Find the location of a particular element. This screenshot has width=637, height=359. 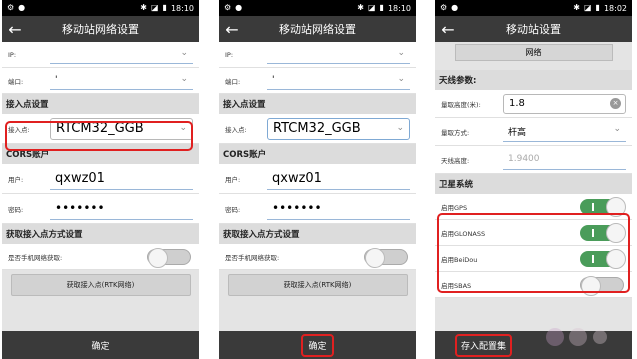

phone-network-row: 是否手机网络获取: is located at coordinates (100, 257).